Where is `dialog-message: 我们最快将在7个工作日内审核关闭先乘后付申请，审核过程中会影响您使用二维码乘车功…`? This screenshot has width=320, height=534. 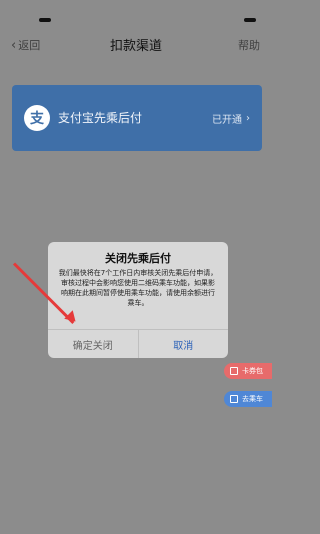 dialog-message: 我们最快将在7个工作日内审核关闭先乘后付申请，审核过程中会影响您使用二维码乘车功… is located at coordinates (138, 288).